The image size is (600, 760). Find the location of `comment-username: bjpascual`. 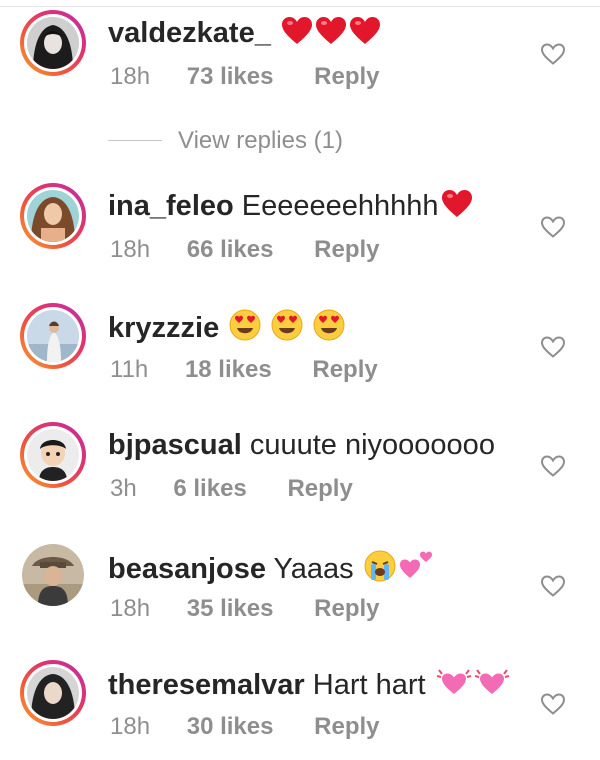

comment-username: bjpascual is located at coordinates (175, 445).